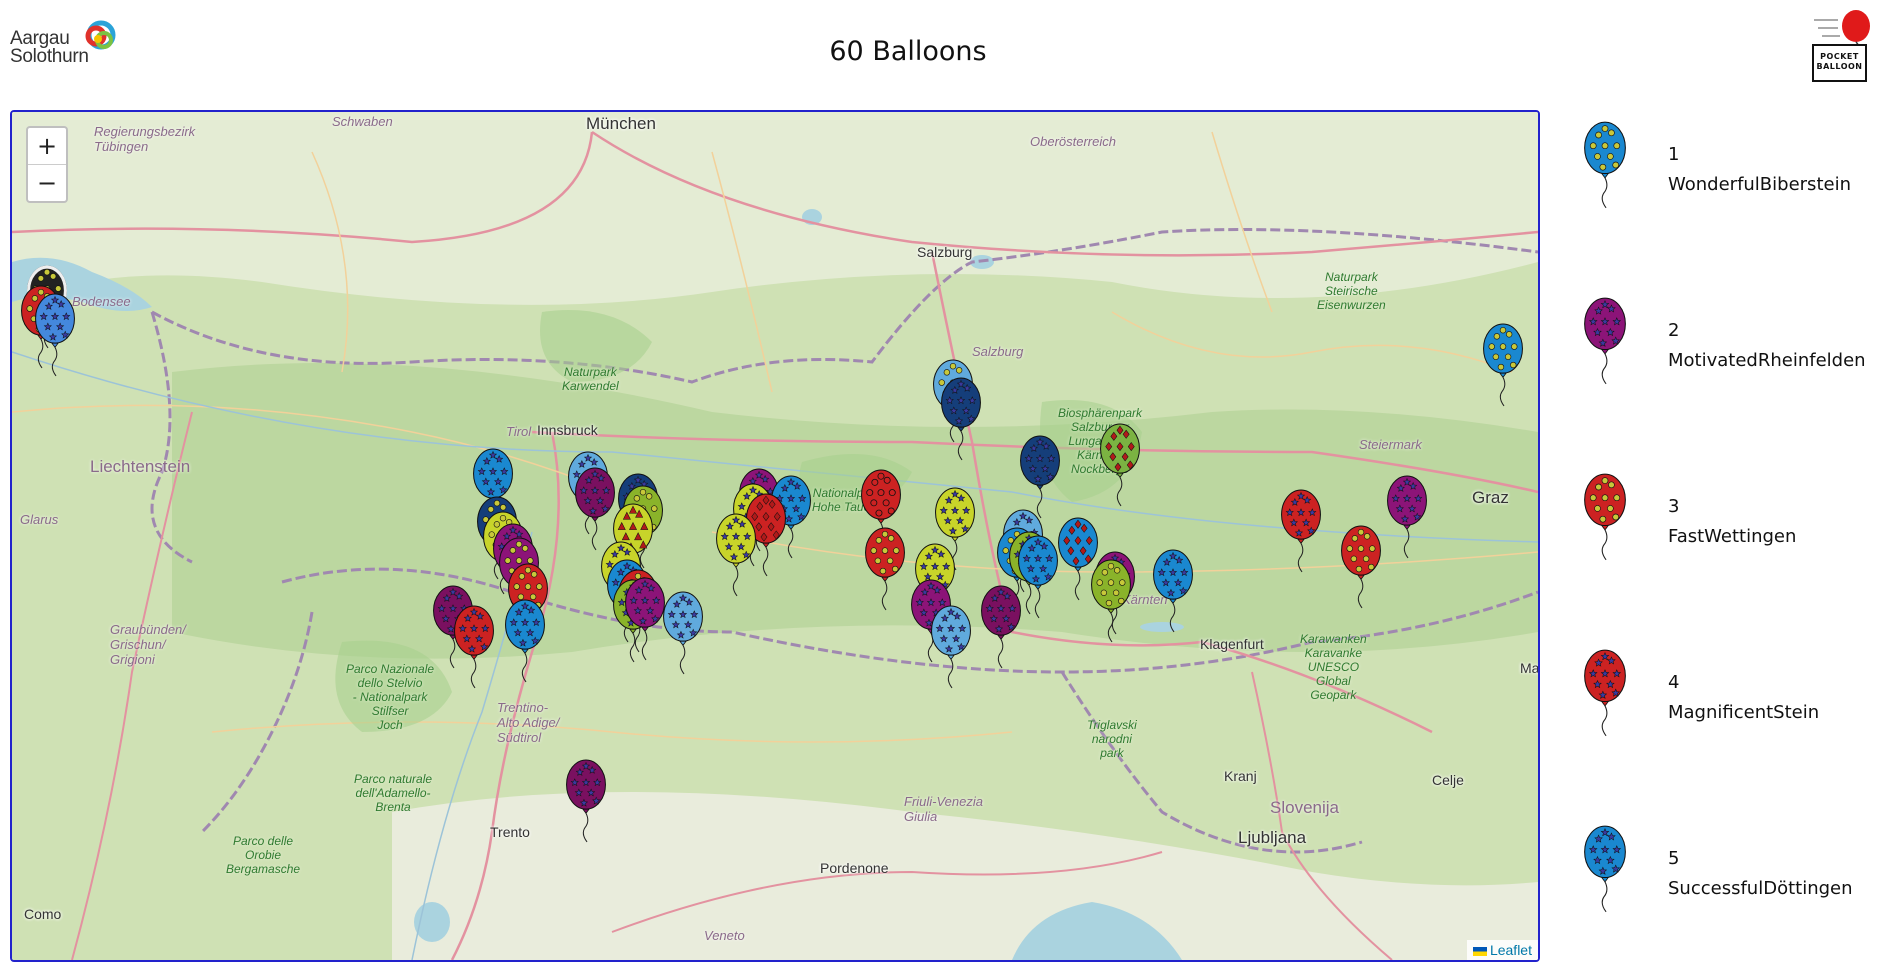 This screenshot has width=1885, height=974. What do you see at coordinates (1730, 346) in the screenshot?
I see `leaderboard-entry: 2 MotivatedRheinfelden` at bounding box center [1730, 346].